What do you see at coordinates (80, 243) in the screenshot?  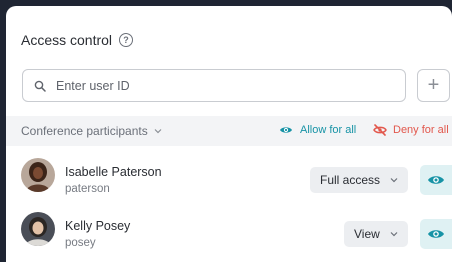 I see `participant-username: posey` at bounding box center [80, 243].